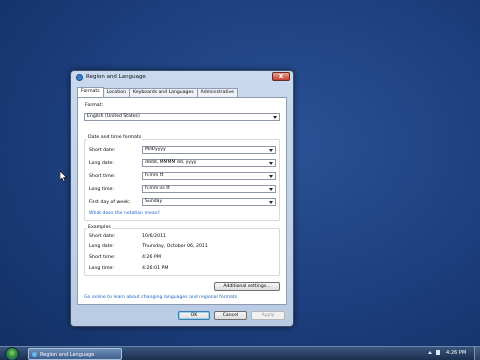  I want to click on example-long-time-value: 4:26:01 PM, so click(155, 268).